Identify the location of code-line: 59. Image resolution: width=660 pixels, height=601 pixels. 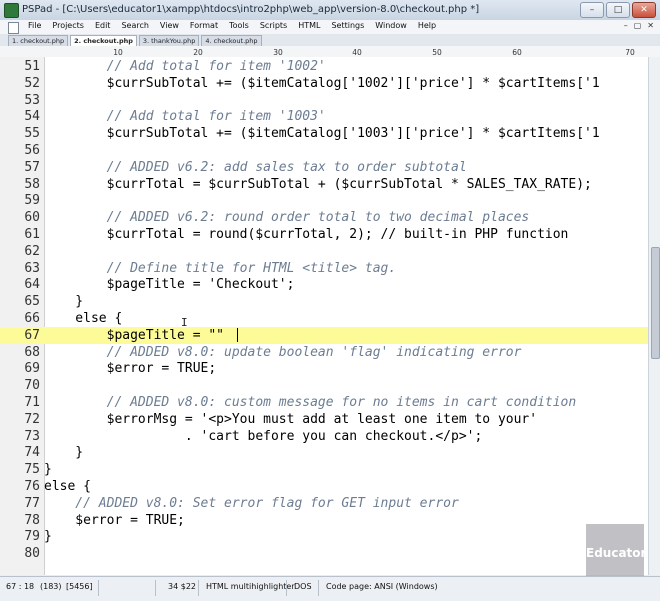
(324, 200).